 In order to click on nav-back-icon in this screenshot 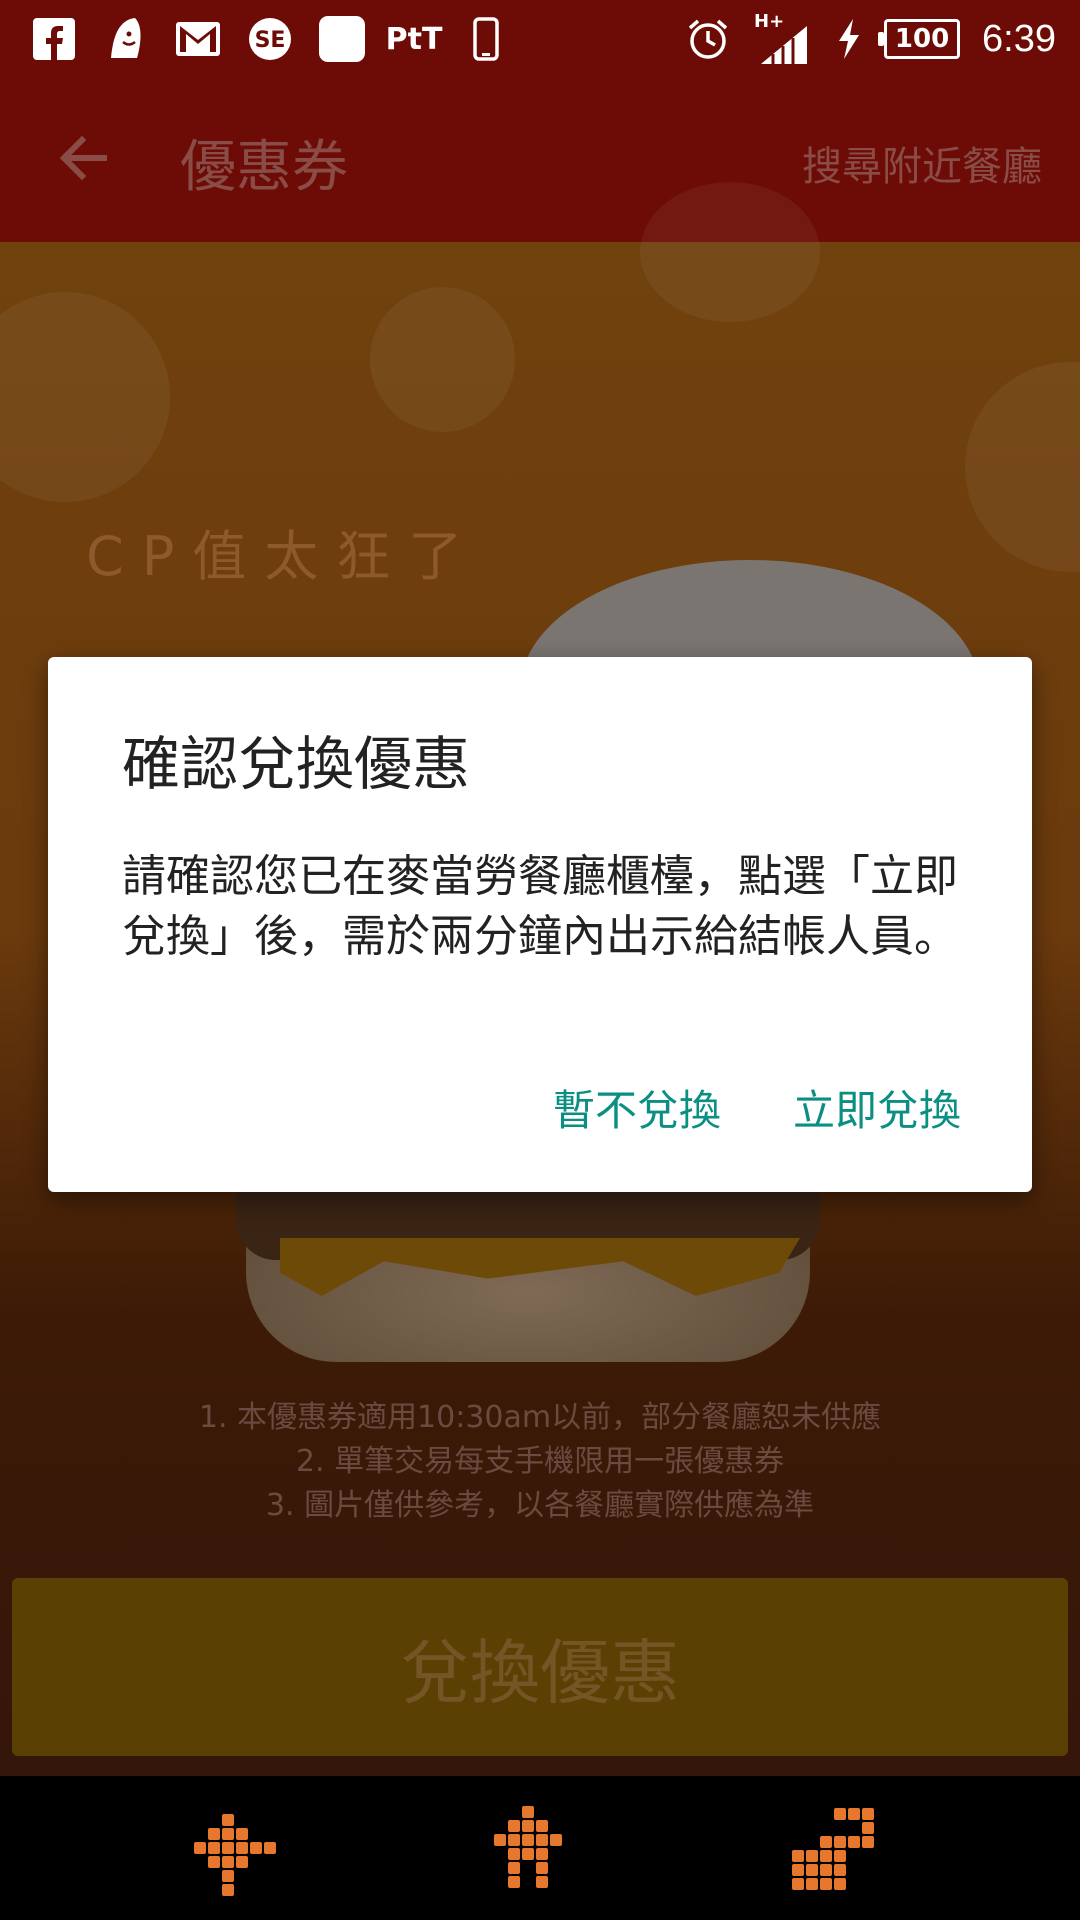, I will do `click(237, 1849)`.